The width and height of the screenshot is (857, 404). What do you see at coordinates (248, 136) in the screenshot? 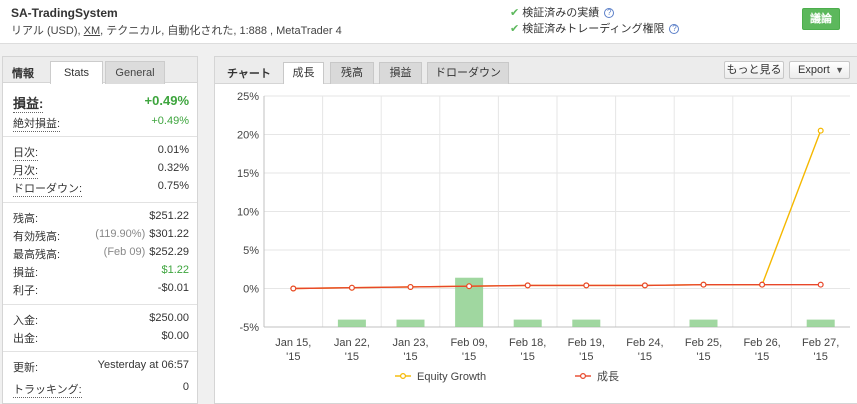
I see `y-tick-label: 20%` at bounding box center [248, 136].